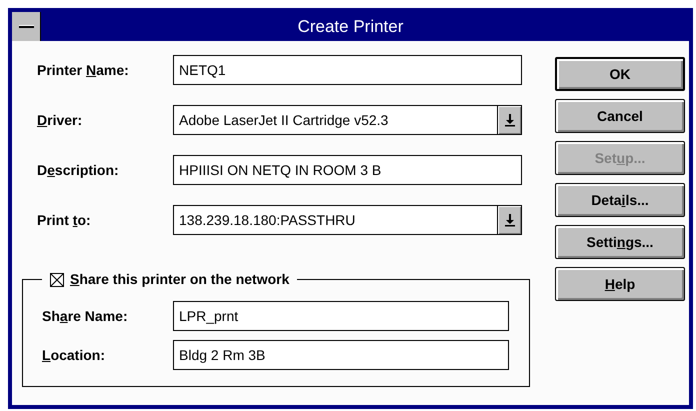 This screenshot has width=696, height=411. Describe the element at coordinates (78, 170) in the screenshot. I see `field-label: Description:` at that location.